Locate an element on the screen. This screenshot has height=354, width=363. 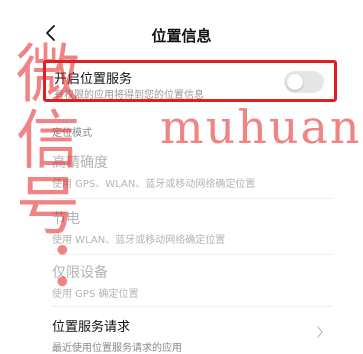
mode-option-device-only: 仅限设备 使用 GPS 确定位置 is located at coordinates (187, 282).